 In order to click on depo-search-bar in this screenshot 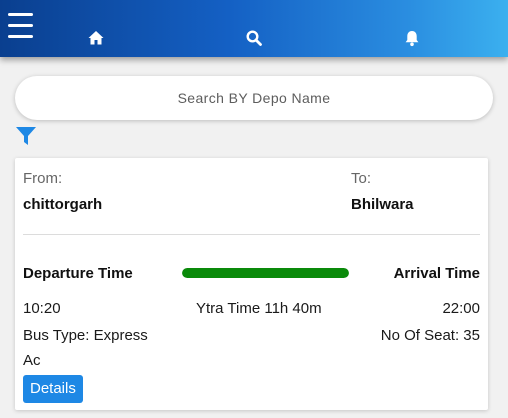, I will do `click(254, 98)`.